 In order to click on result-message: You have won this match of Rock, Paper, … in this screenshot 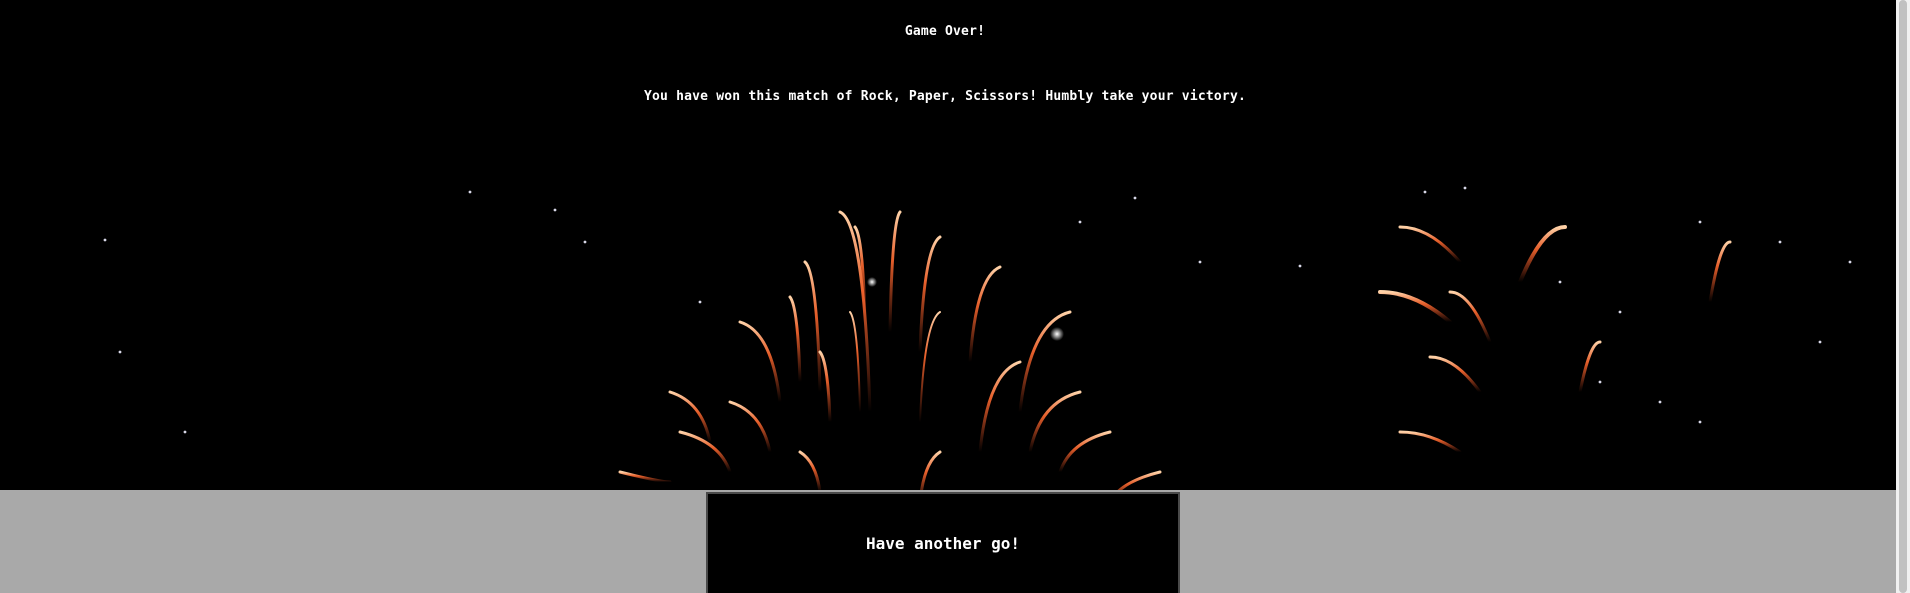, I will do `click(945, 96)`.